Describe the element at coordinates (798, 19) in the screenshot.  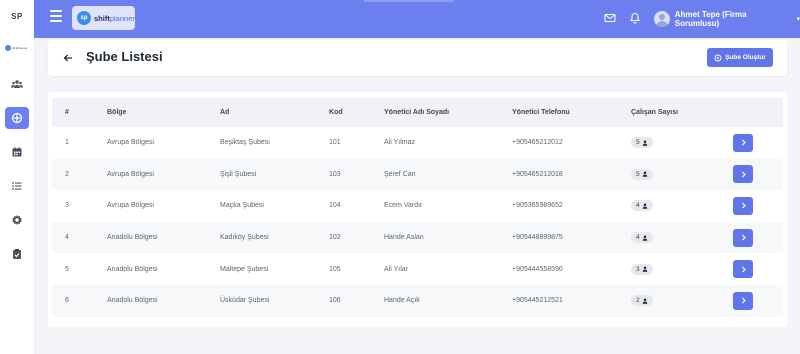
I see `chevron-down-icon: ▾` at that location.